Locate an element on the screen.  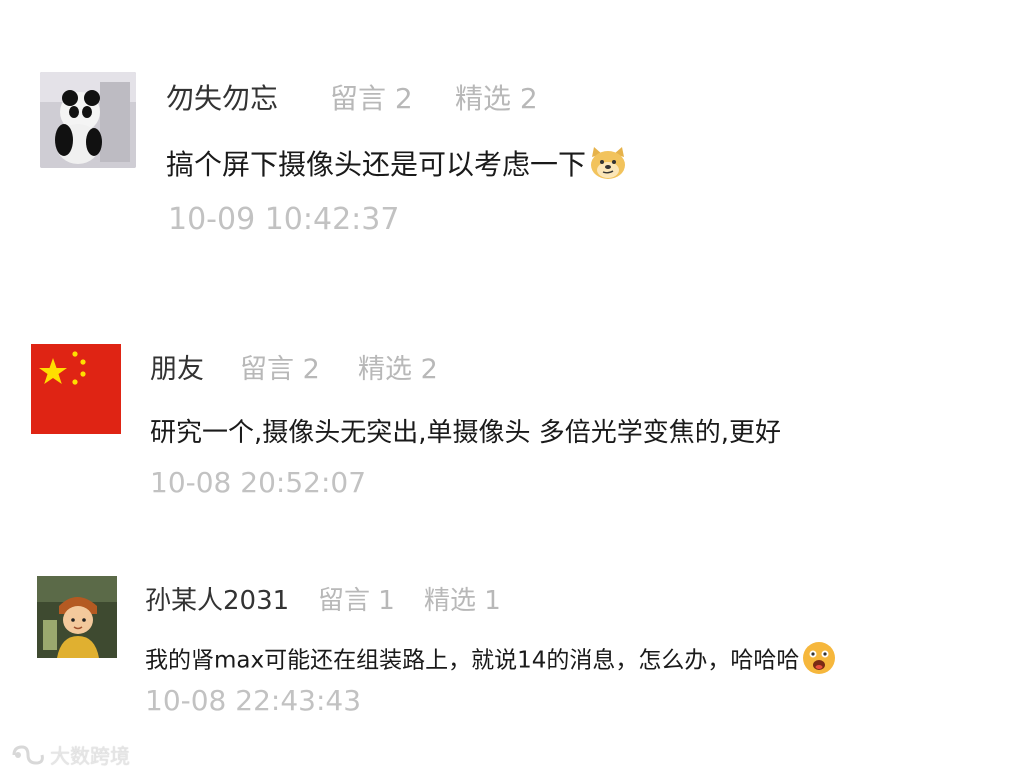
user-avatar-cartoon is located at coordinates (77, 617).